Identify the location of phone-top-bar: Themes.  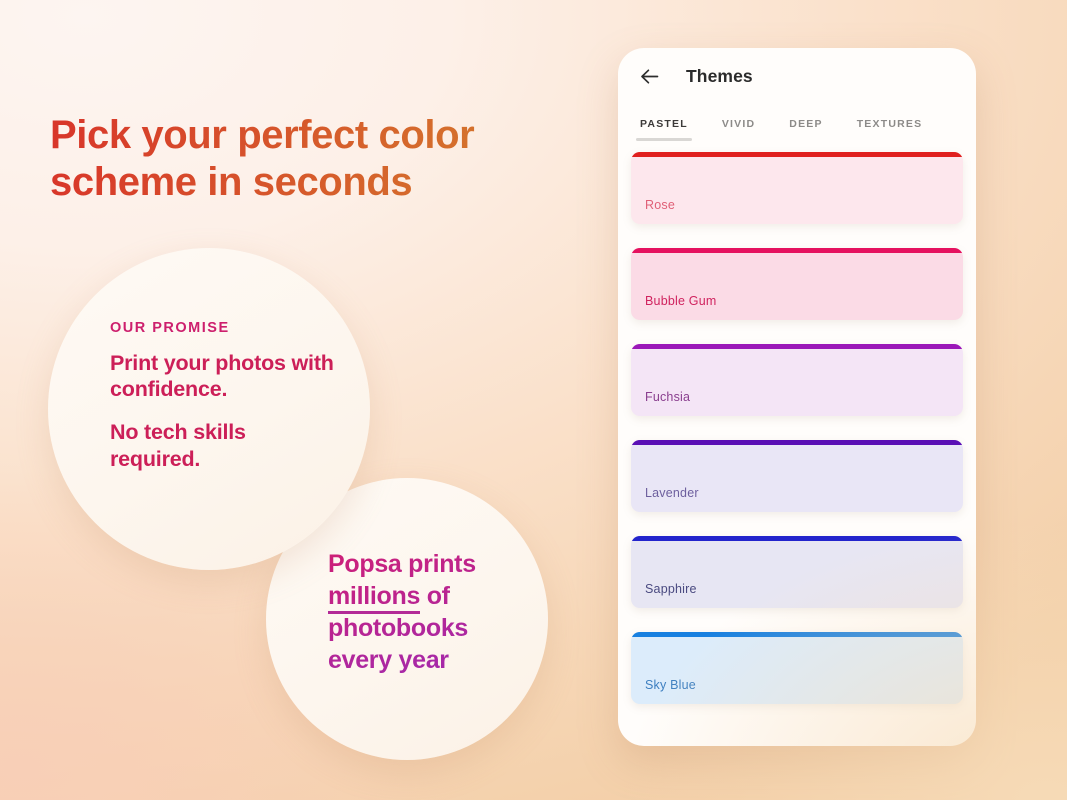
(797, 76).